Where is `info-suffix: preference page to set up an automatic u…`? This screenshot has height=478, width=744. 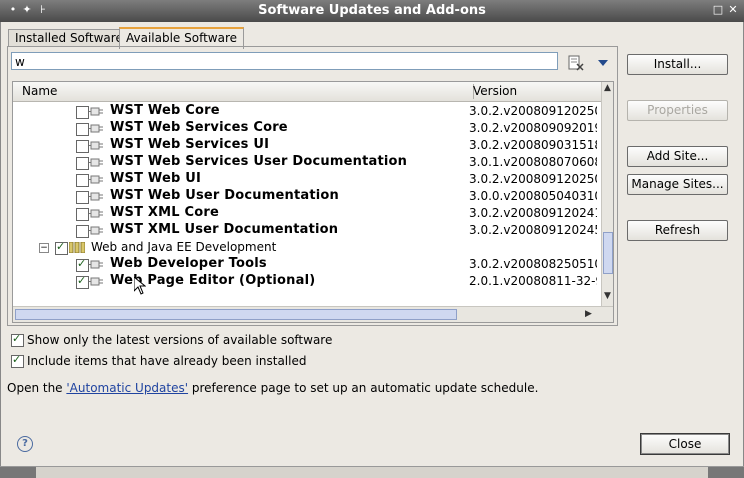
info-suffix: preference page to set up an automatic u… is located at coordinates (363, 388).